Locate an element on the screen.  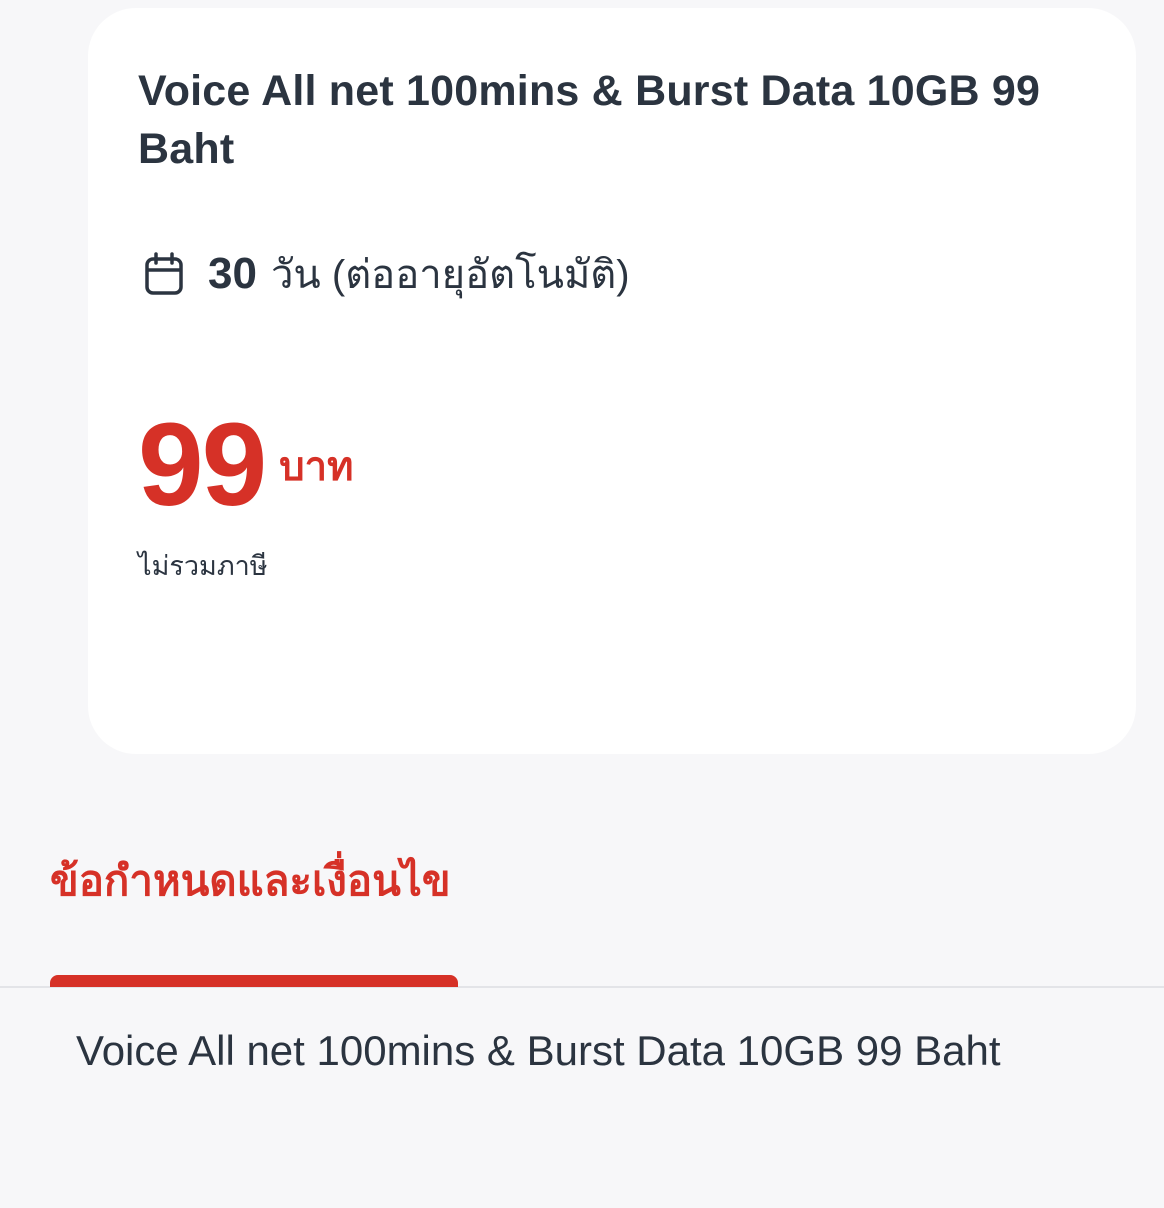
tax-note: ไม่รวมภาษี is located at coordinates (203, 566).